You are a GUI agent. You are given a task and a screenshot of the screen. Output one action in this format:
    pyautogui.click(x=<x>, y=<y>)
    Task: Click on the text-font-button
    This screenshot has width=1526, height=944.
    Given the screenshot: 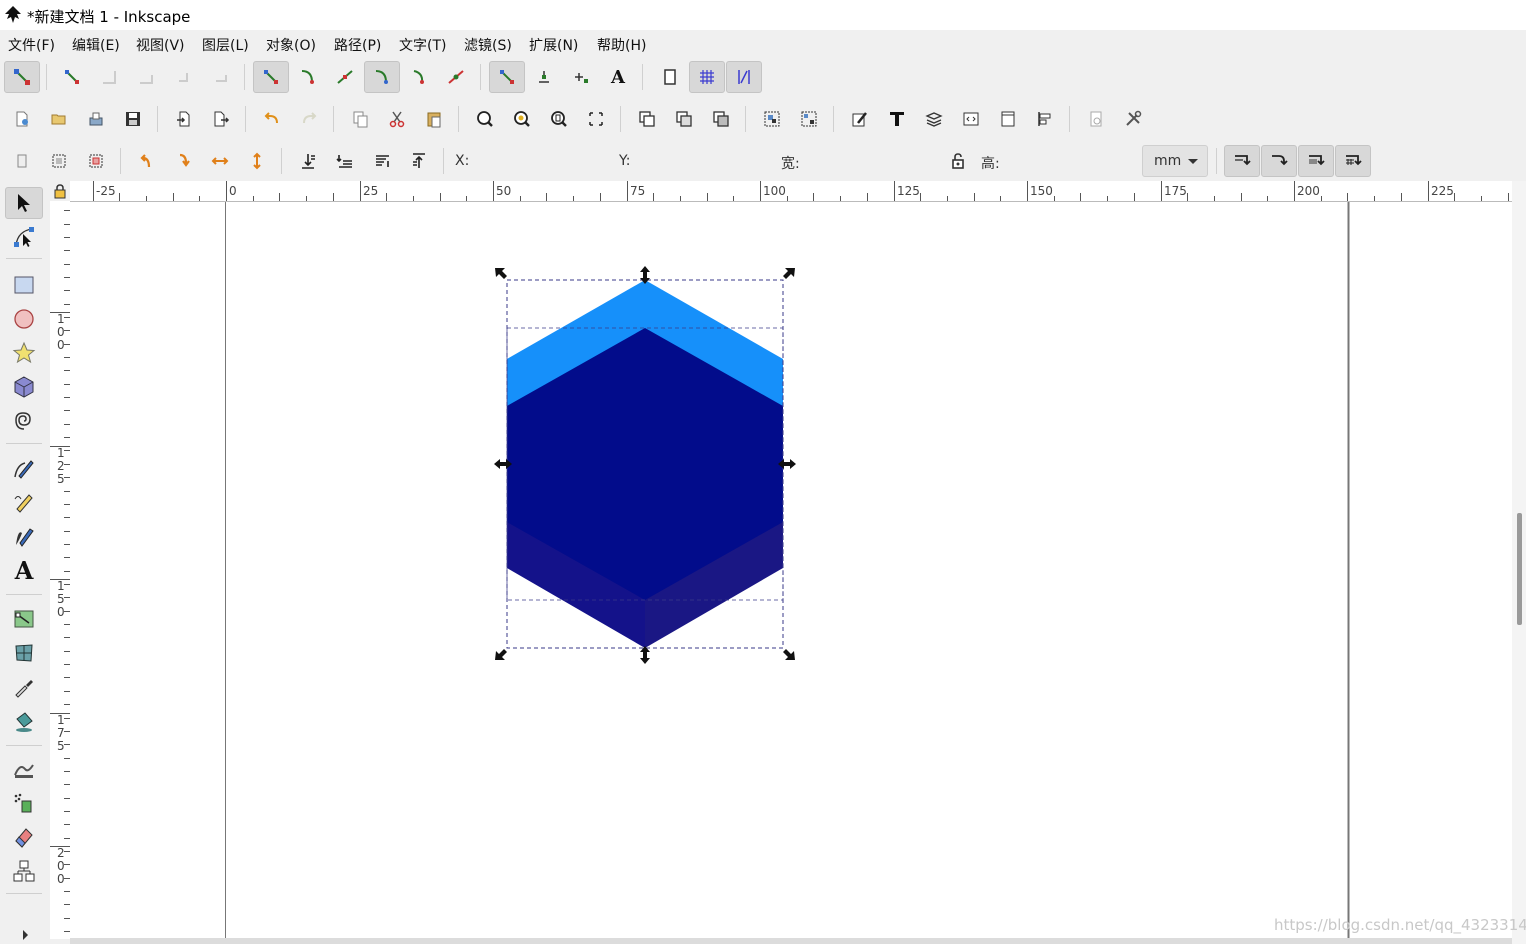 What is the action you would take?
    pyautogui.click(x=897, y=119)
    